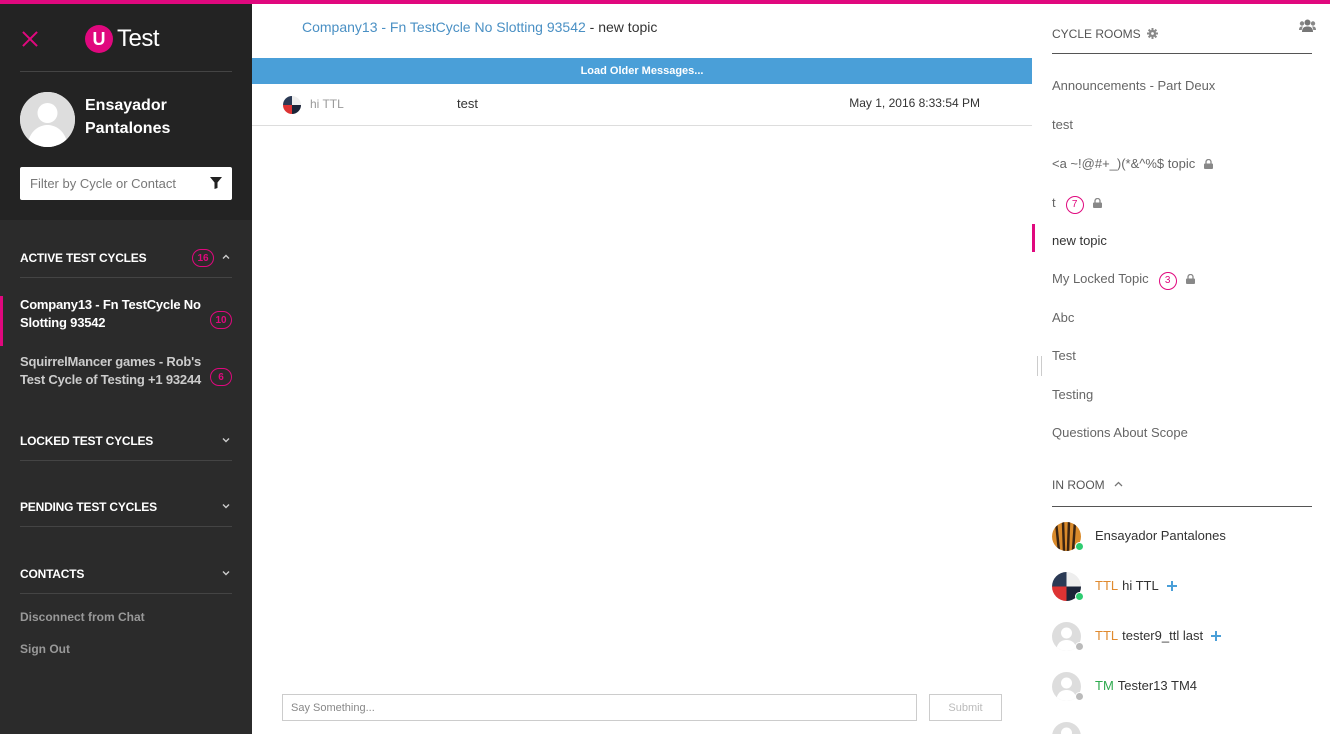  What do you see at coordinates (138, 38) in the screenshot?
I see `logo-text: Test` at bounding box center [138, 38].